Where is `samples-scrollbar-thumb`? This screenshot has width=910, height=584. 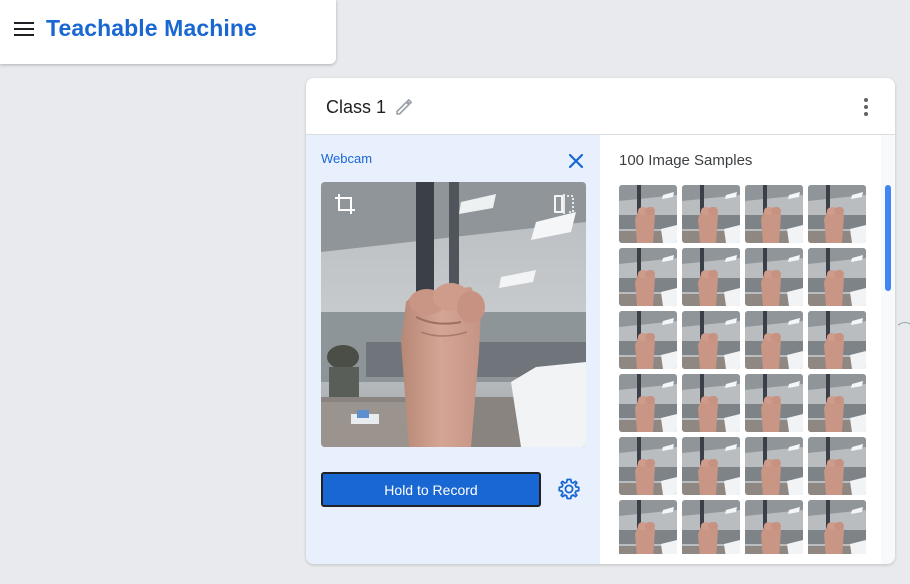
samples-scrollbar-thumb is located at coordinates (888, 238).